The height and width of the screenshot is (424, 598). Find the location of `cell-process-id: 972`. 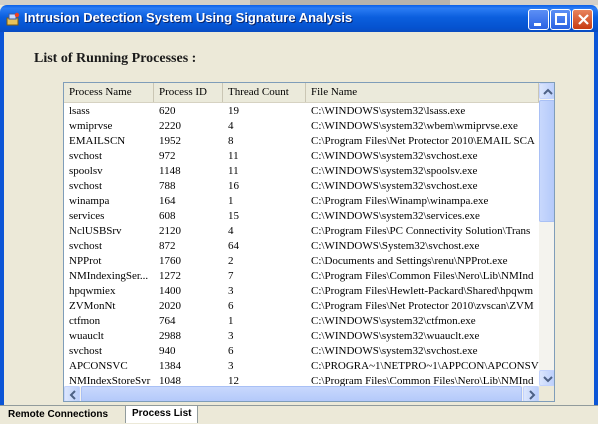

cell-process-id: 972 is located at coordinates (167, 156).